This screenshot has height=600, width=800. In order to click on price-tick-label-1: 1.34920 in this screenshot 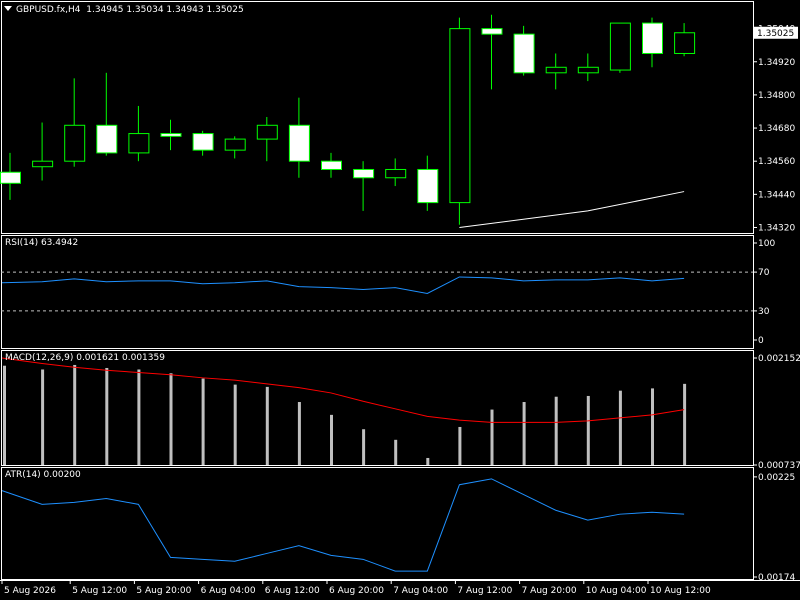, I will do `click(776, 63)`.